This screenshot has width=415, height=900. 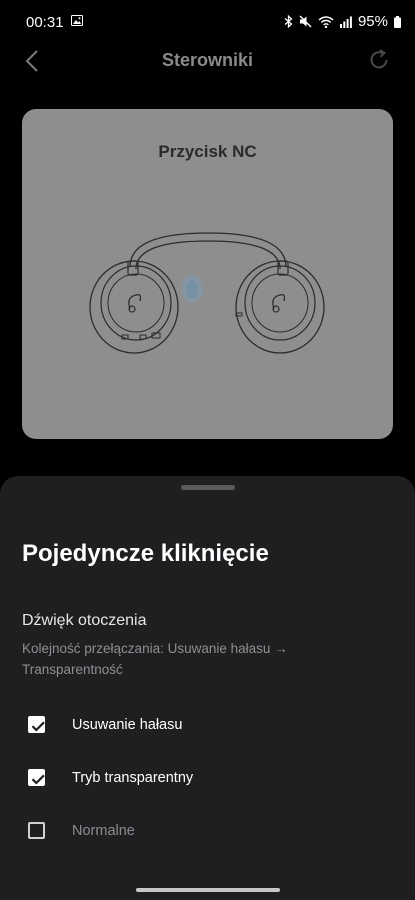 I want to click on status-icons: 95%, so click(x=342, y=21).